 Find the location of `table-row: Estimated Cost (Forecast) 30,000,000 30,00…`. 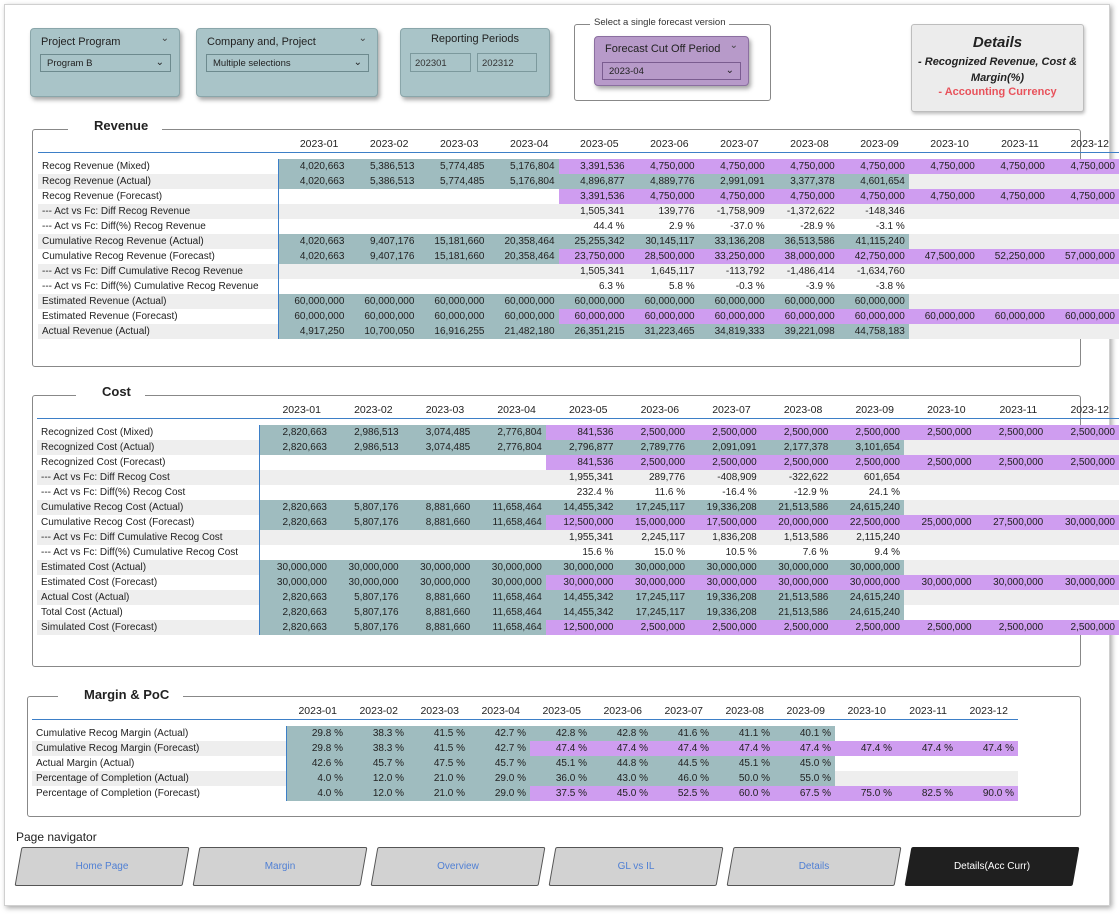

table-row: Estimated Cost (Forecast) 30,000,000 30,00… is located at coordinates (578, 582).